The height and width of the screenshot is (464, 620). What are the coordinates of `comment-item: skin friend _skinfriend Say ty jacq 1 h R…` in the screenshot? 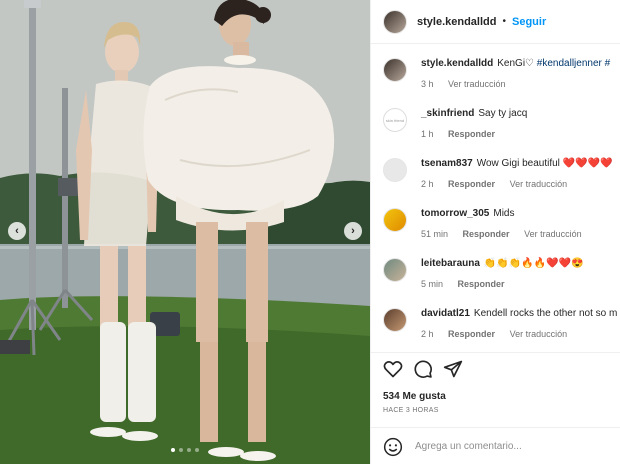 It's located at (501, 123).